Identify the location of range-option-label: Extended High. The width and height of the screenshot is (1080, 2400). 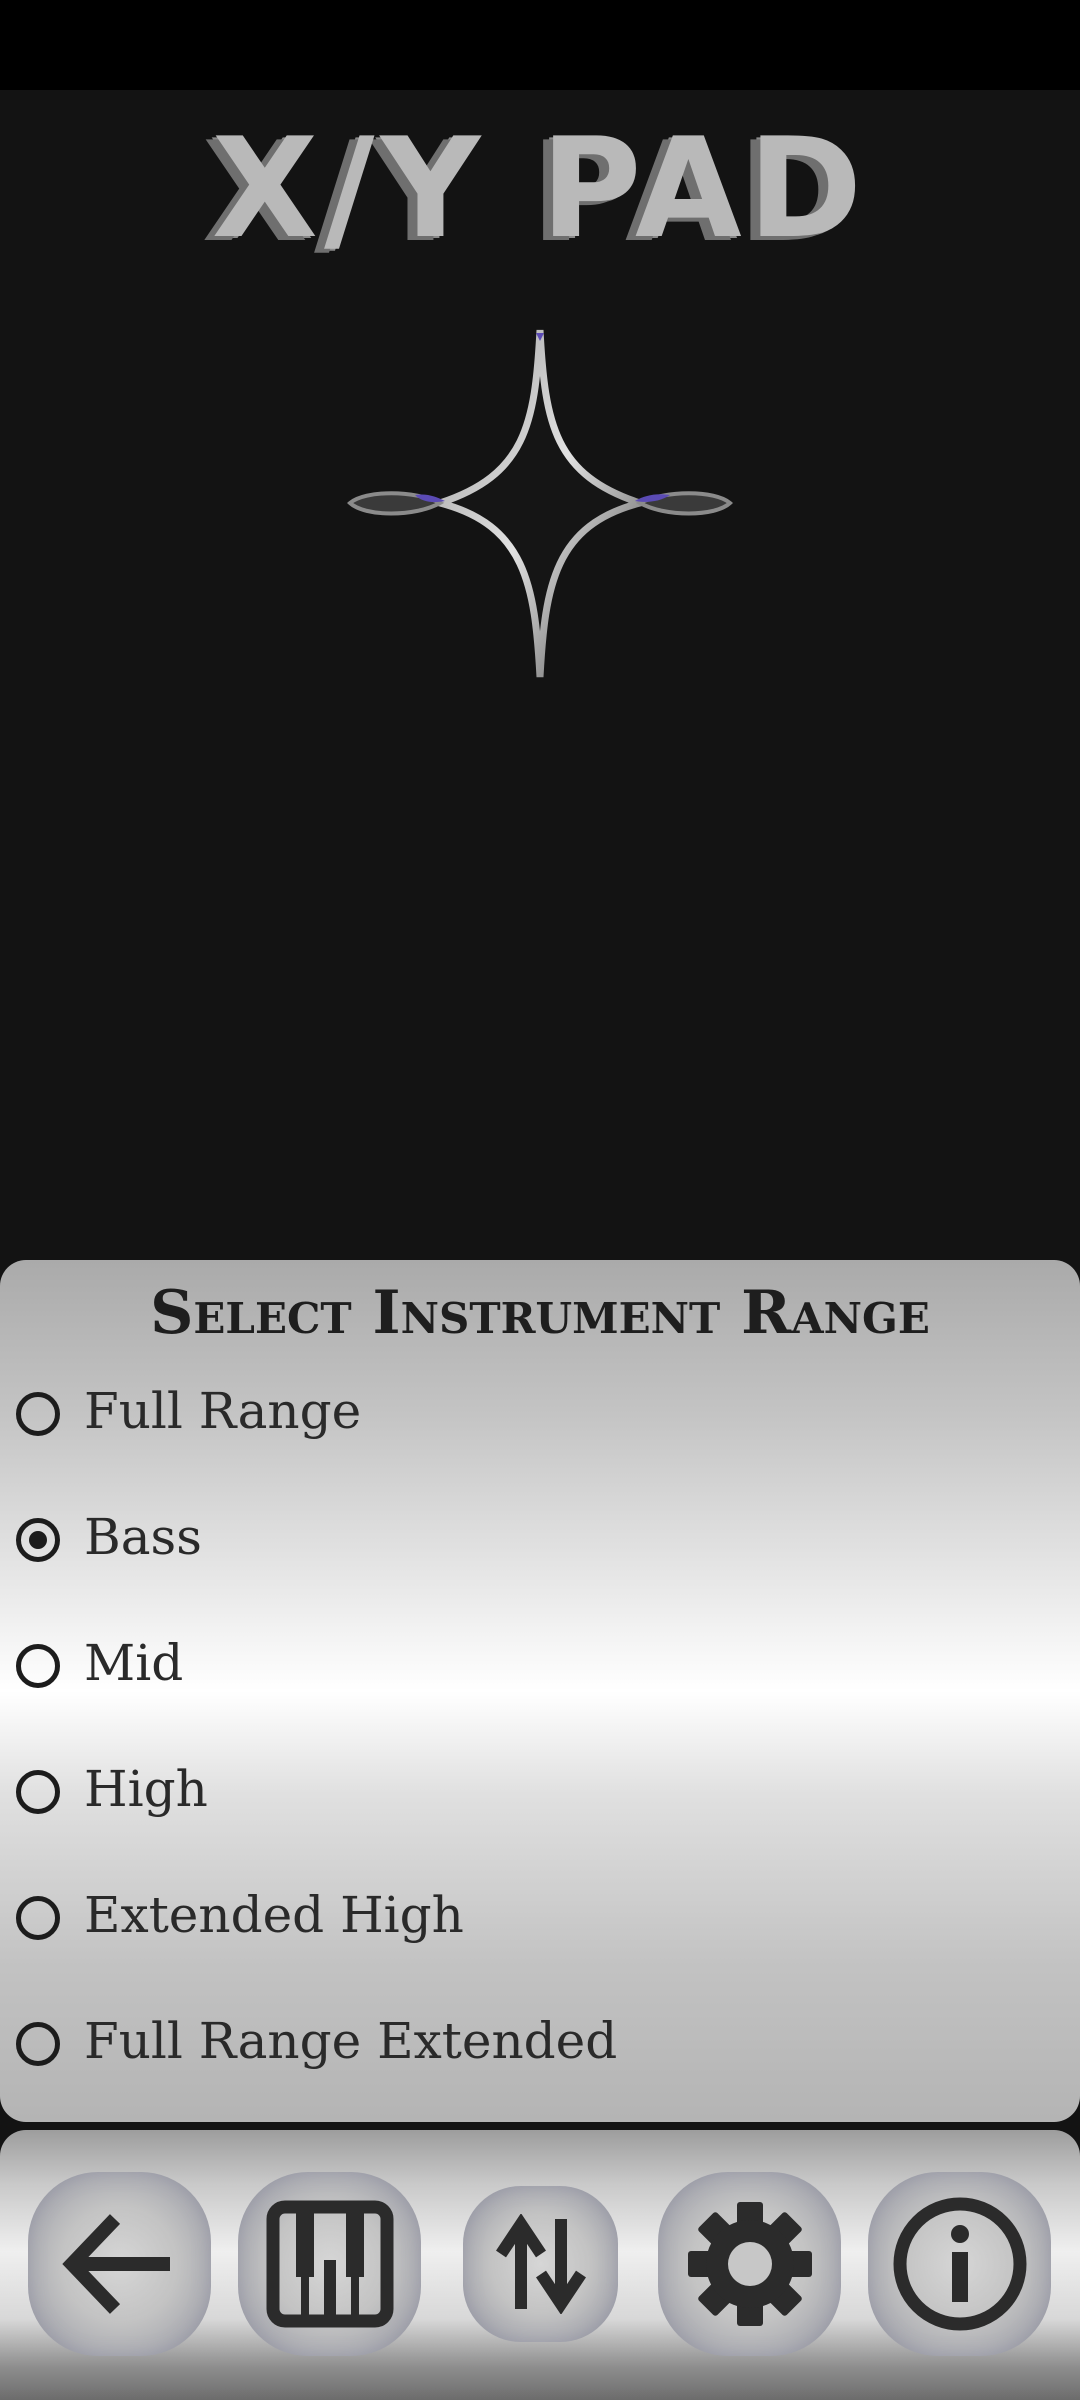
(274, 1915).